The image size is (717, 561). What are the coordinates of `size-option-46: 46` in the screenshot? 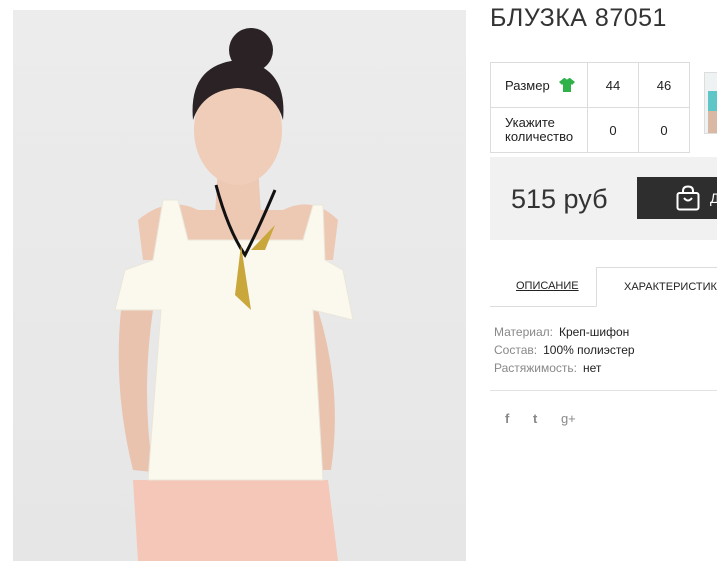 It's located at (664, 85).